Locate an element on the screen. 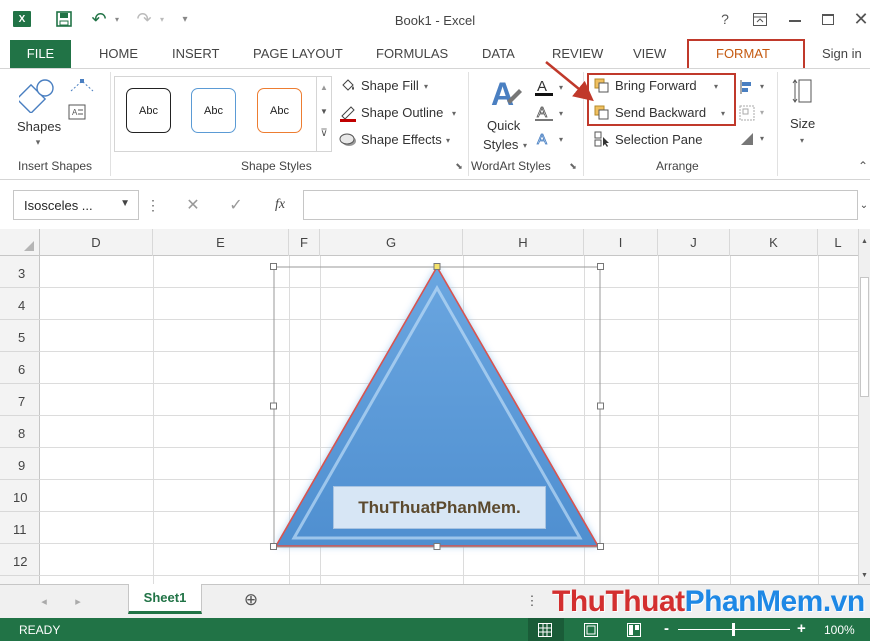 This screenshot has height=641, width=870. tab-formulas: FORMULAS is located at coordinates (412, 53).